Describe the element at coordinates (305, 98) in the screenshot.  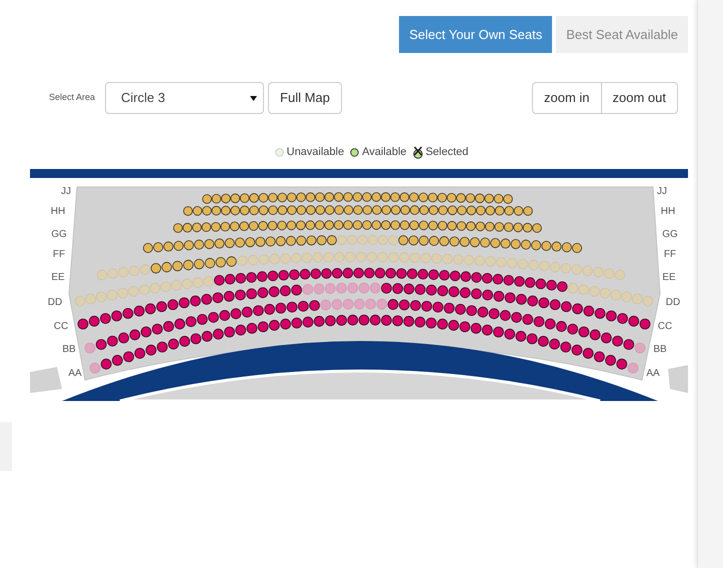
I see `full-map-button: Full Map` at that location.